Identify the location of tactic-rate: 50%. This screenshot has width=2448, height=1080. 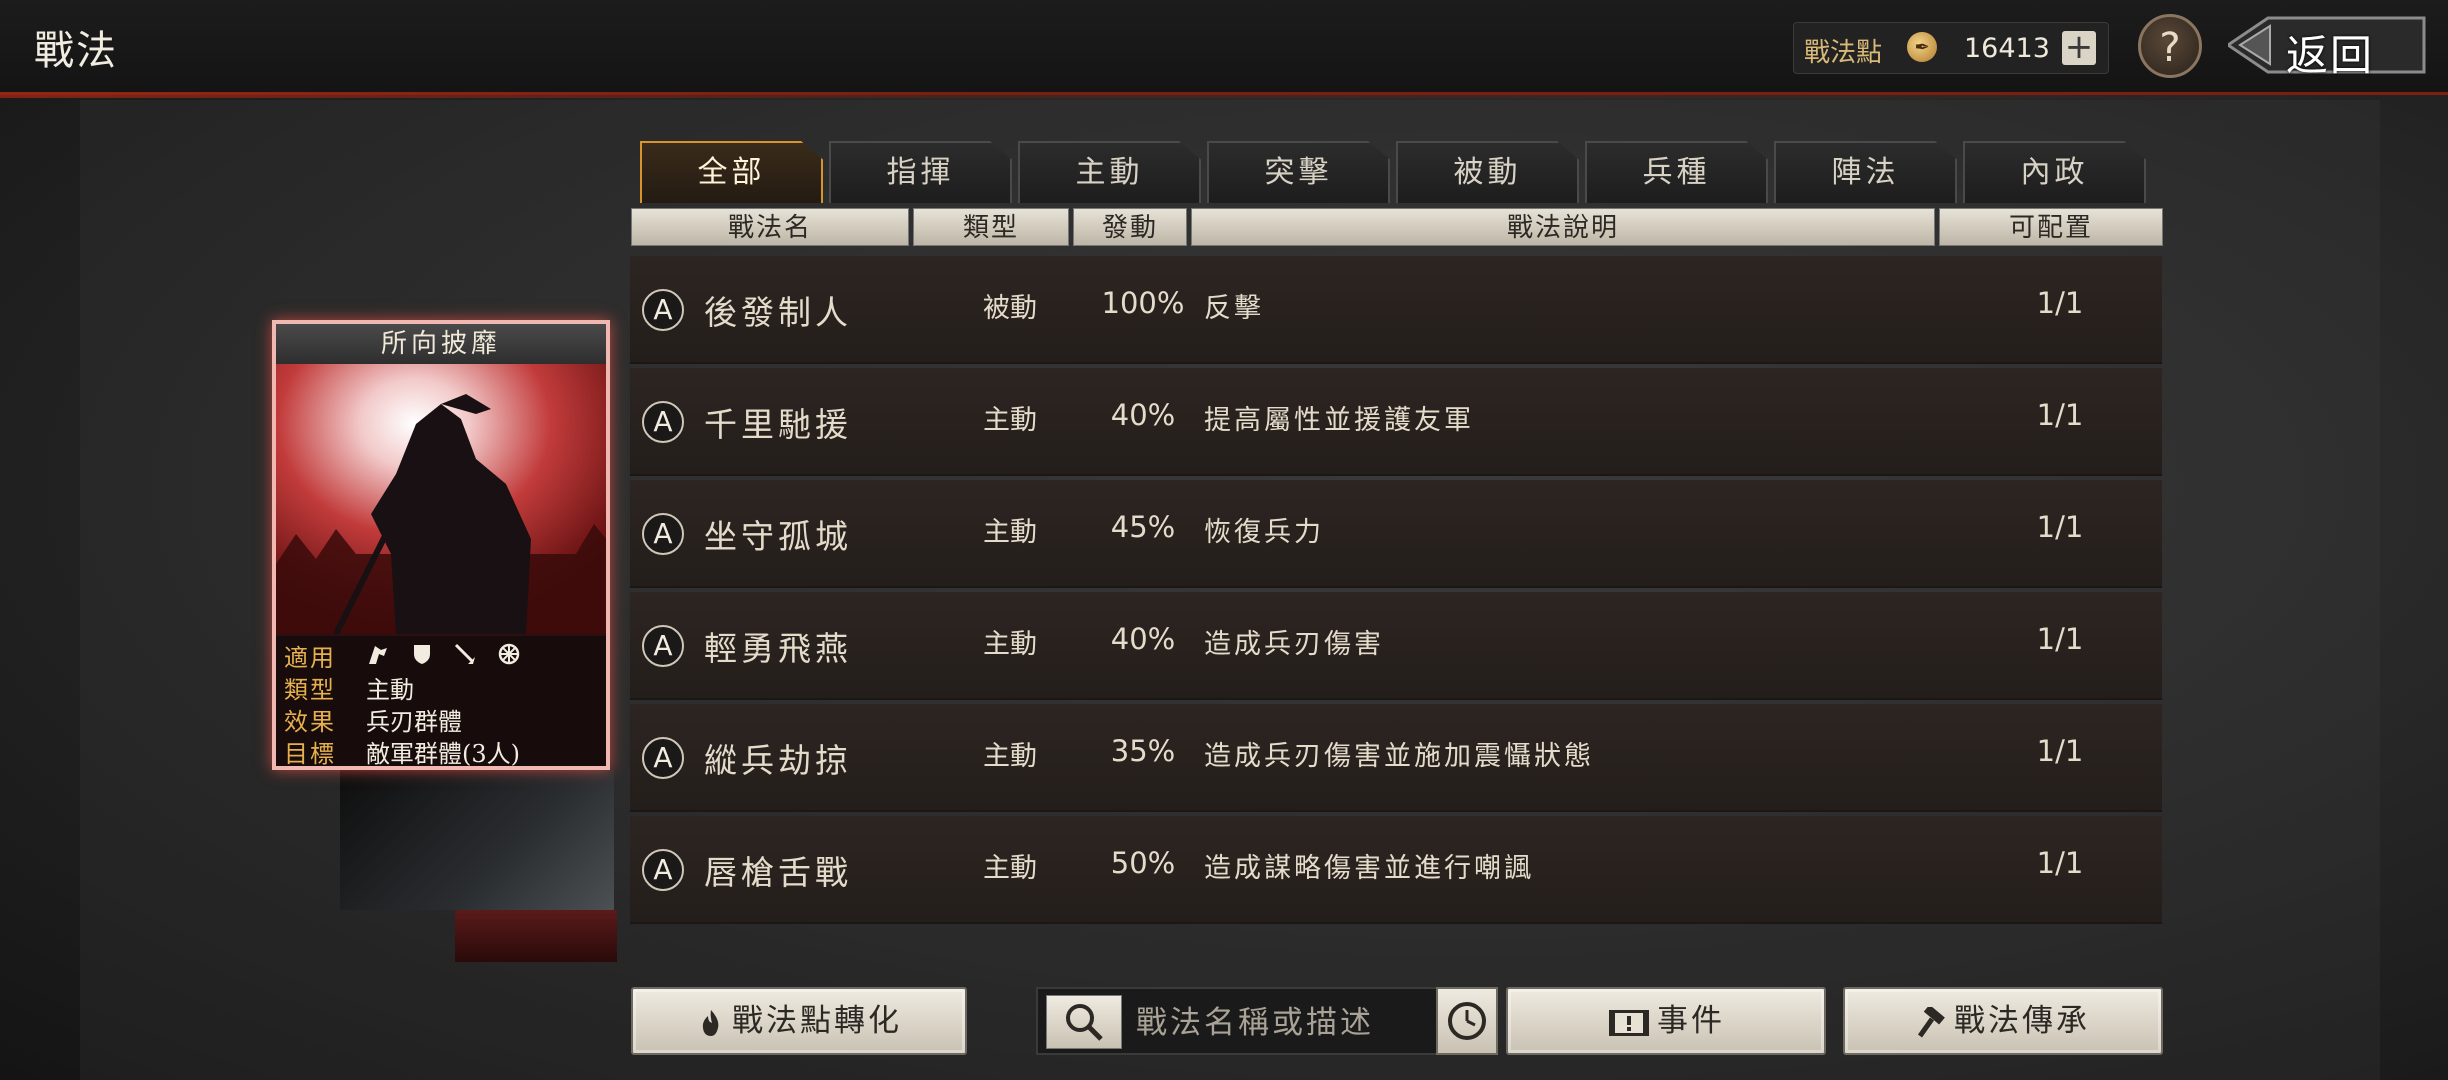
(1143, 863).